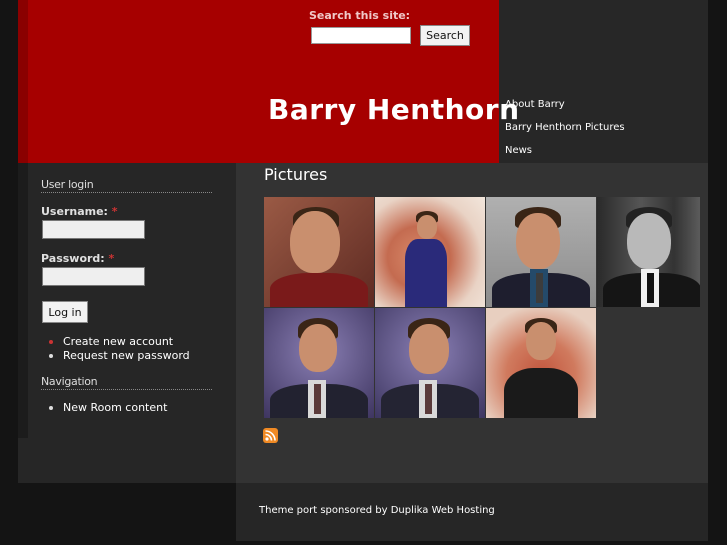  I want to click on username-field, so click(93, 229).